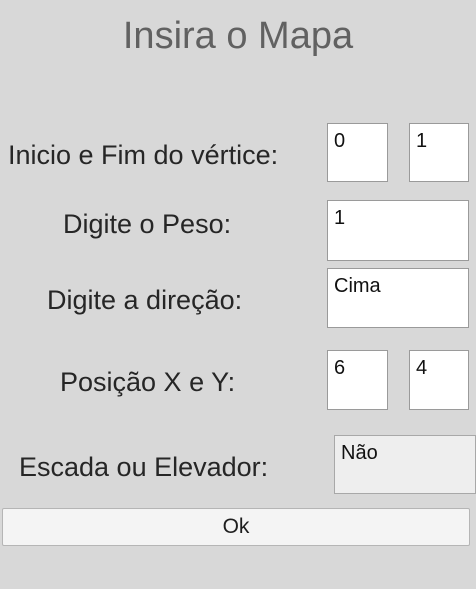  What do you see at coordinates (405, 464) in the screenshot?
I see `floor-type-input: Não` at bounding box center [405, 464].